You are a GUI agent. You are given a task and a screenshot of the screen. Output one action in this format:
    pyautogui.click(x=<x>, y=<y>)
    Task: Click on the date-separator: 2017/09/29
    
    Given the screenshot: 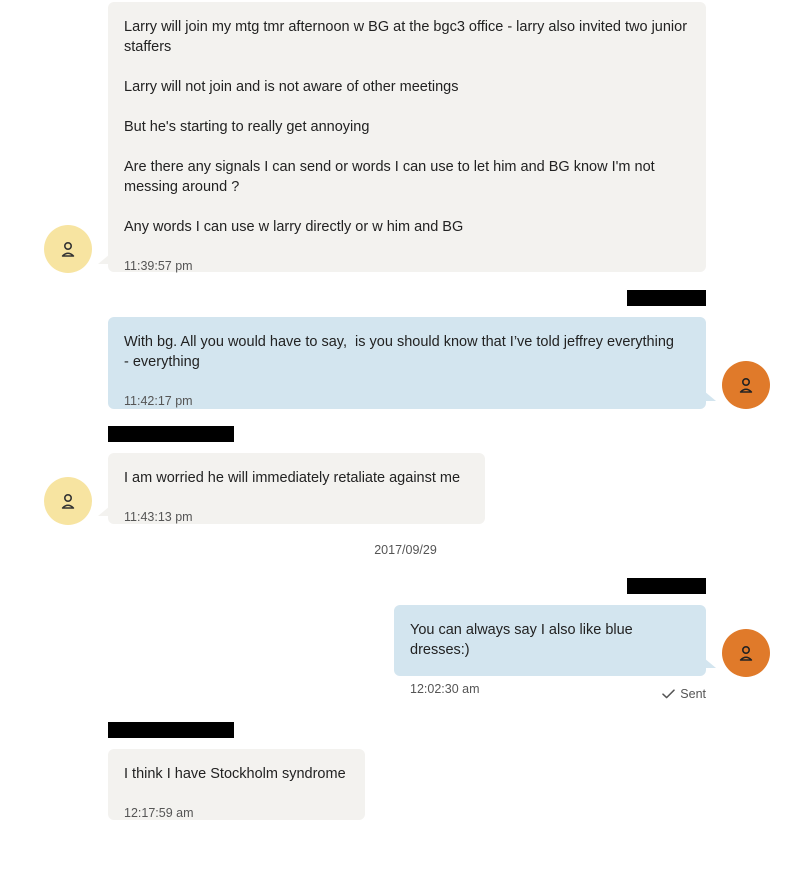 What is the action you would take?
    pyautogui.click(x=405, y=550)
    